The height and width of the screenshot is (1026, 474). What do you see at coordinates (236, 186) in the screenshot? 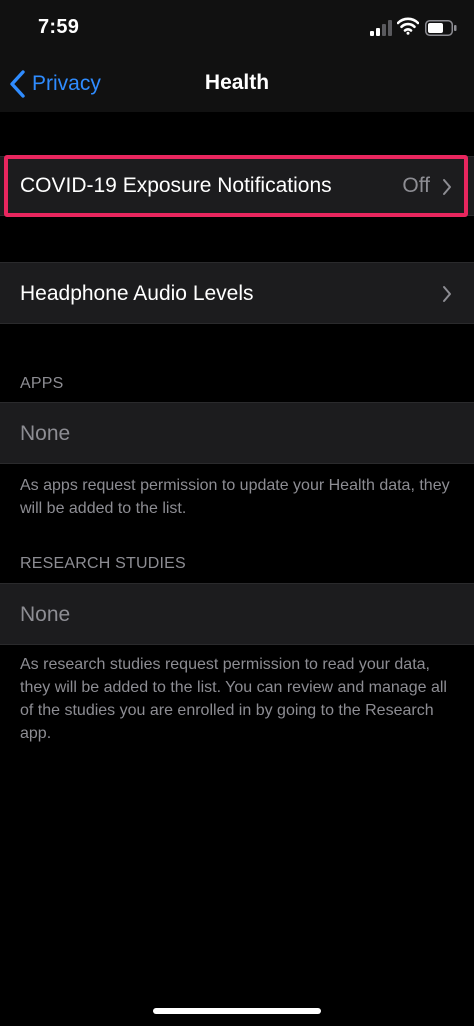
I see `highlight-box` at bounding box center [236, 186].